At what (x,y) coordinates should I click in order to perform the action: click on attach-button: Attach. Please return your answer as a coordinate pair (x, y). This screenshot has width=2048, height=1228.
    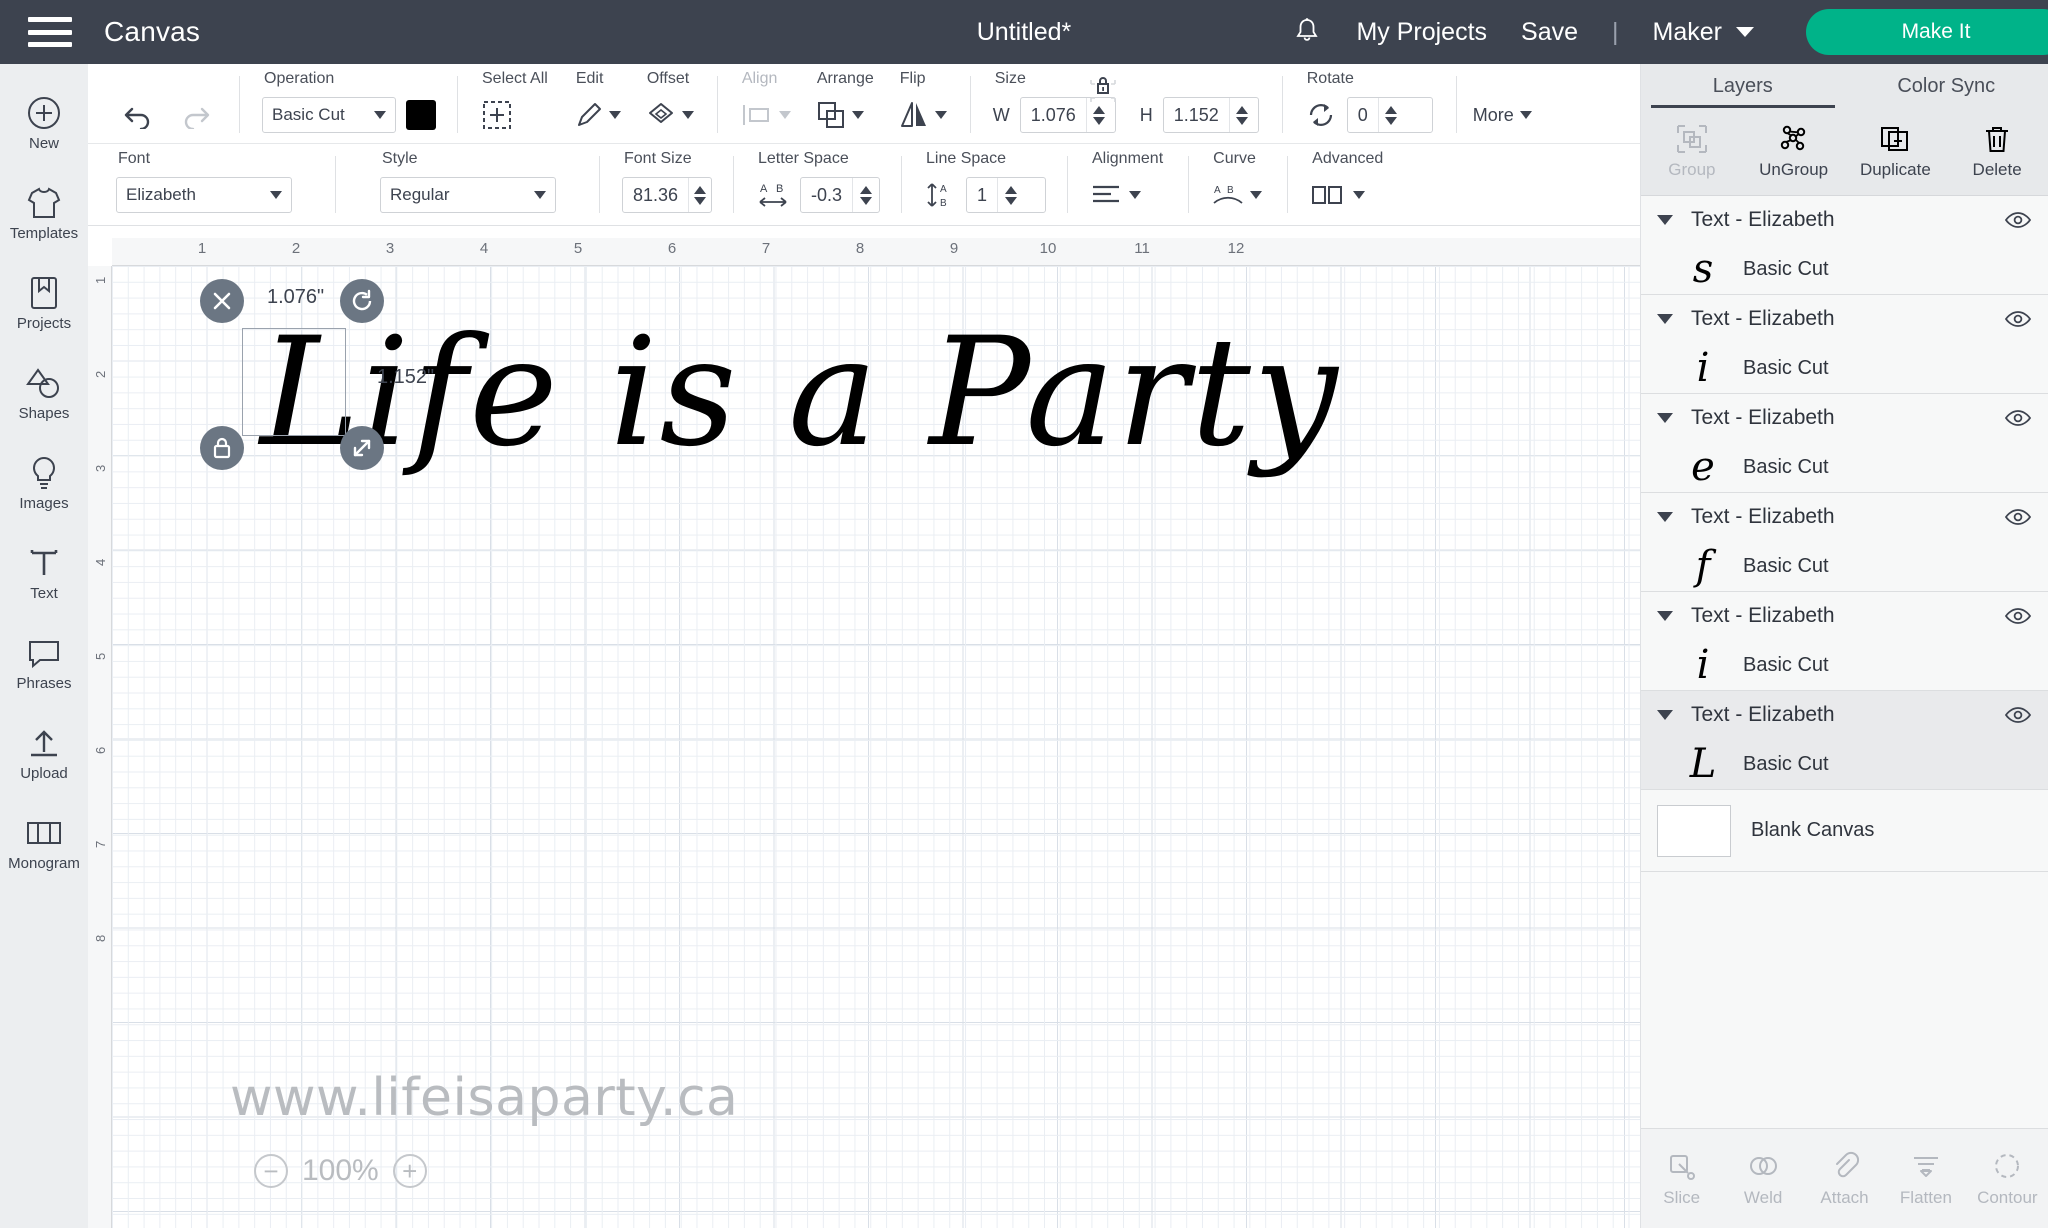
    Looking at the image, I should click on (1844, 1179).